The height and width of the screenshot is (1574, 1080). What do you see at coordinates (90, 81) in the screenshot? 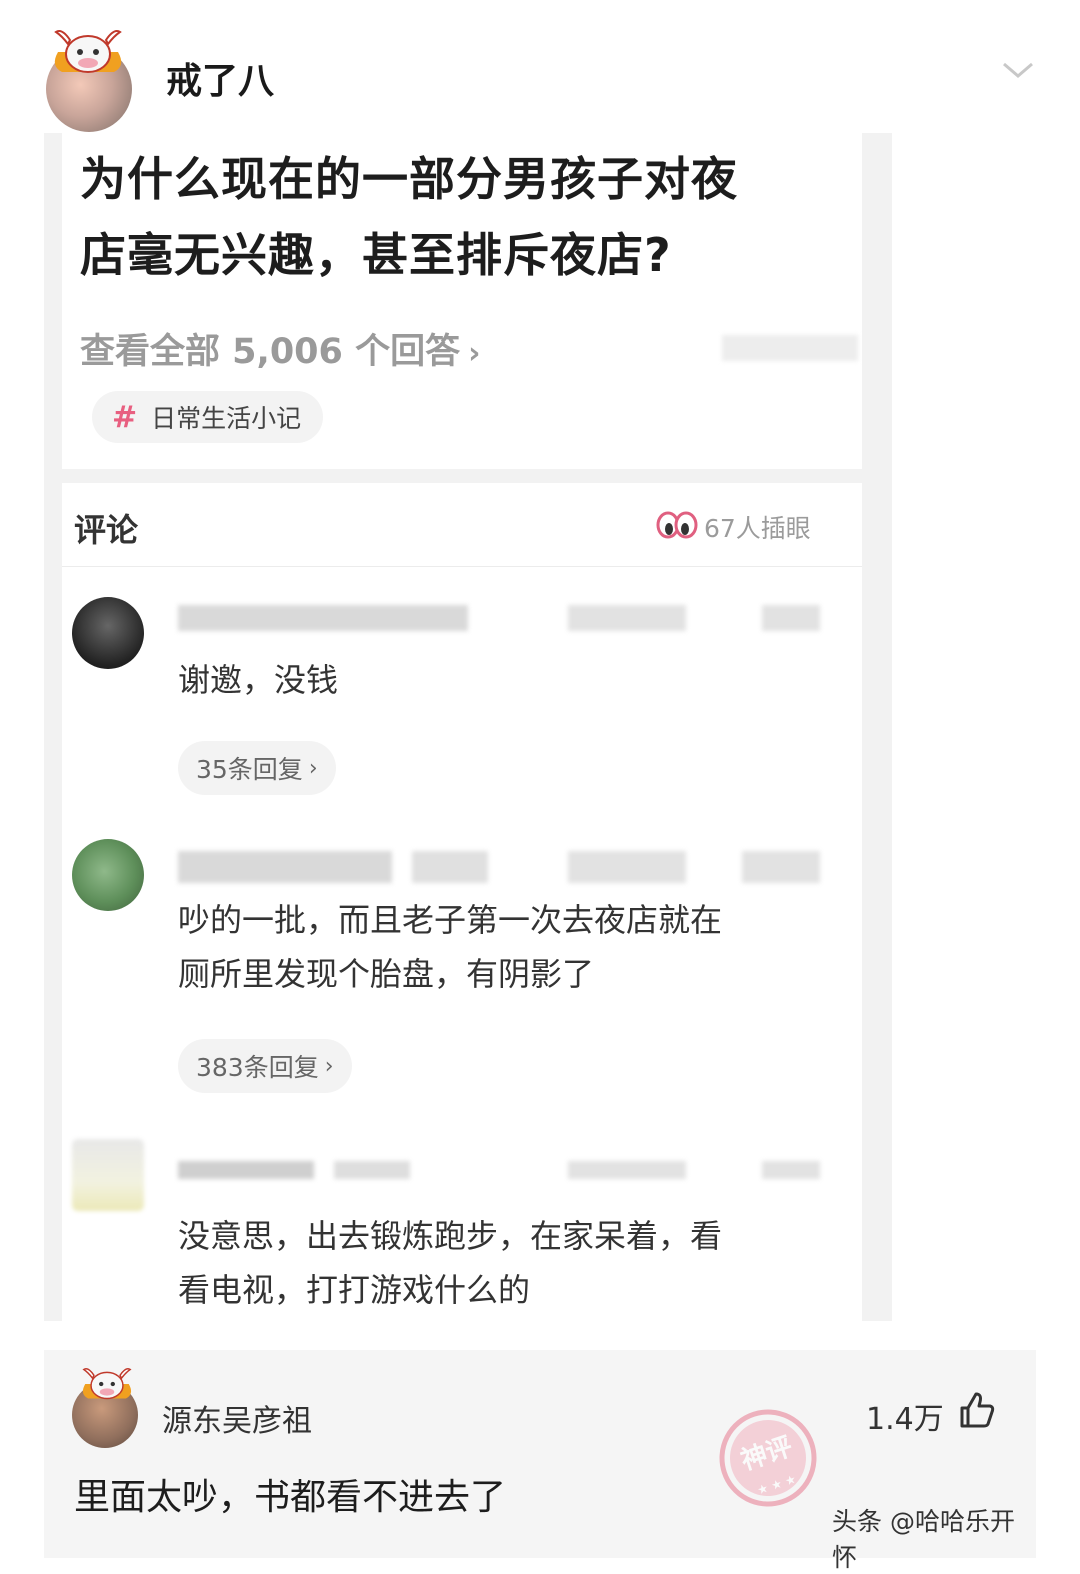
I see `author-avatar` at bounding box center [90, 81].